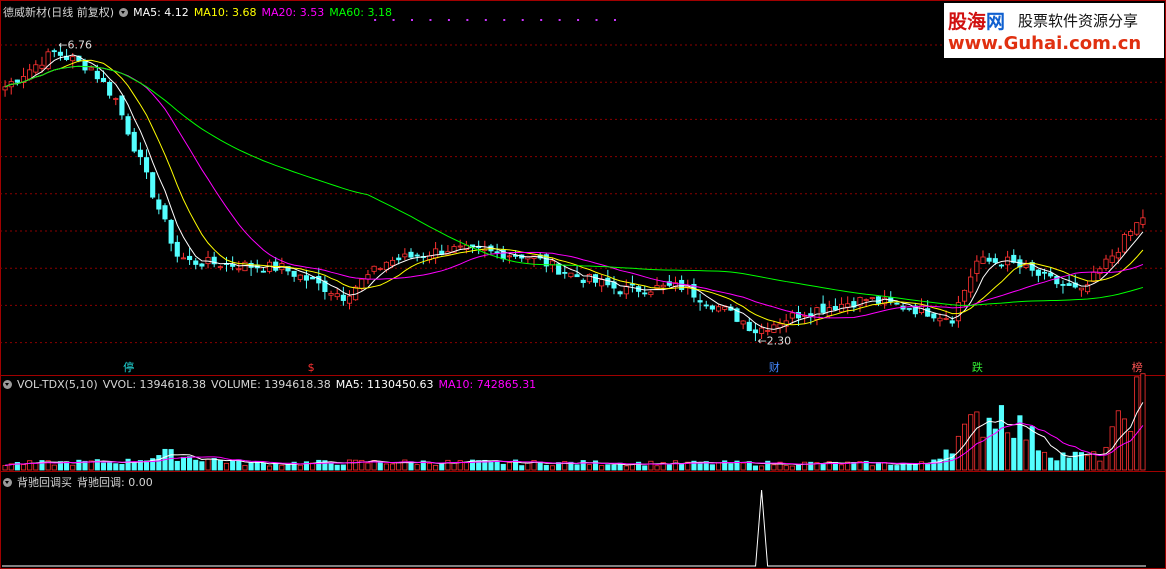 The height and width of the screenshot is (569, 1166). I want to click on ma20-readout: MA20: 3.53, so click(293, 12).